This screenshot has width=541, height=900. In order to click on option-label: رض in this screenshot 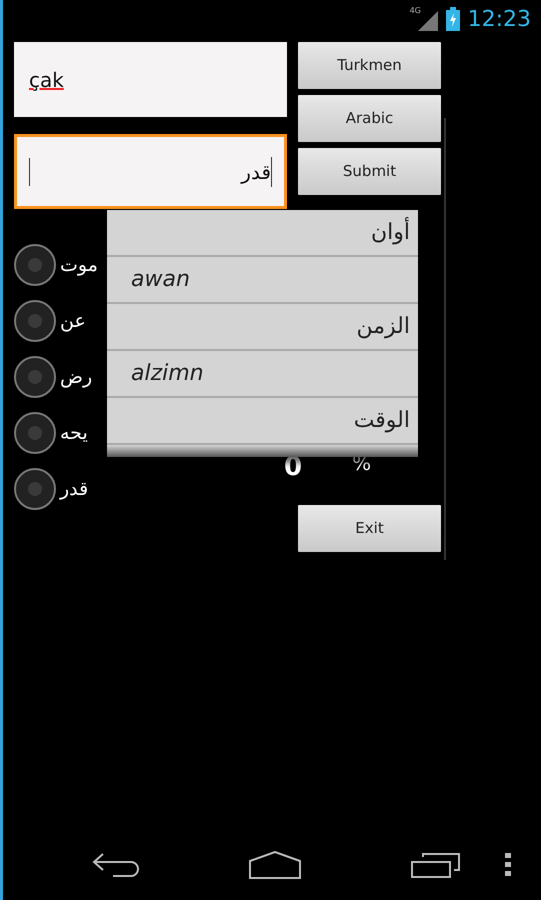, I will do `click(76, 377)`.